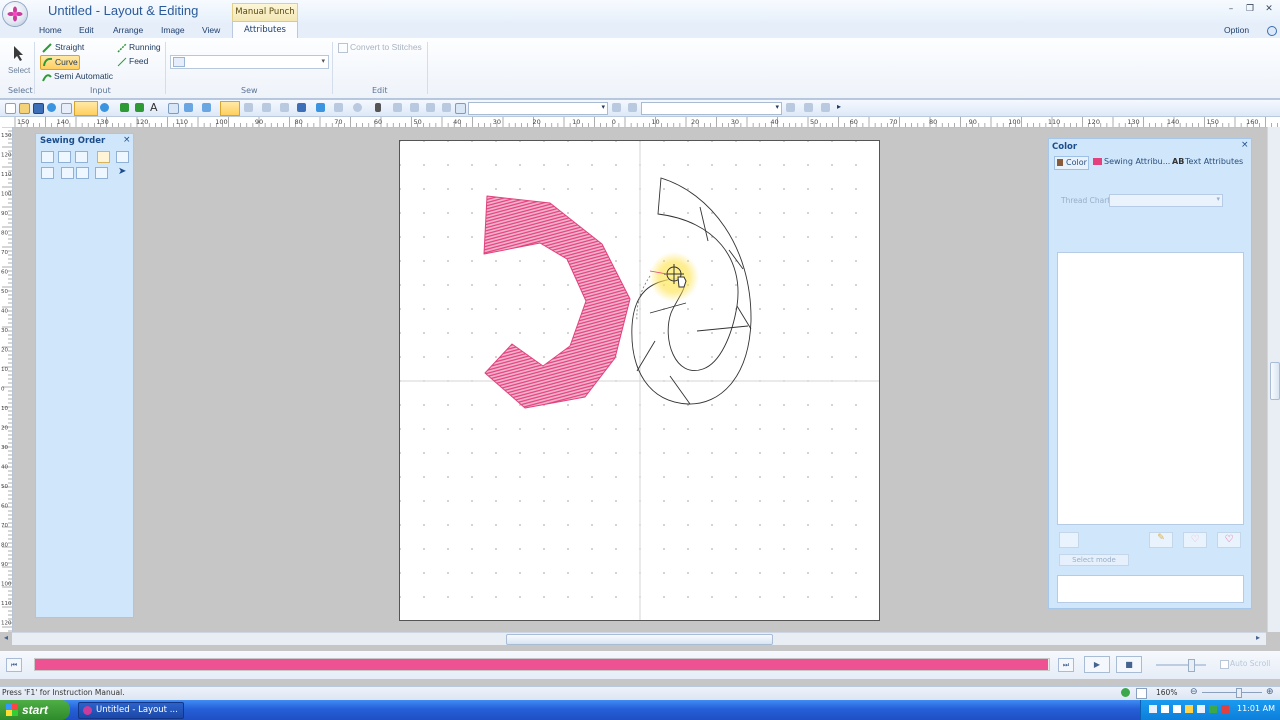 Image resolution: width=1280 pixels, height=720 pixels. Describe the element at coordinates (51, 107) in the screenshot. I see `circle-tool-icon` at that location.